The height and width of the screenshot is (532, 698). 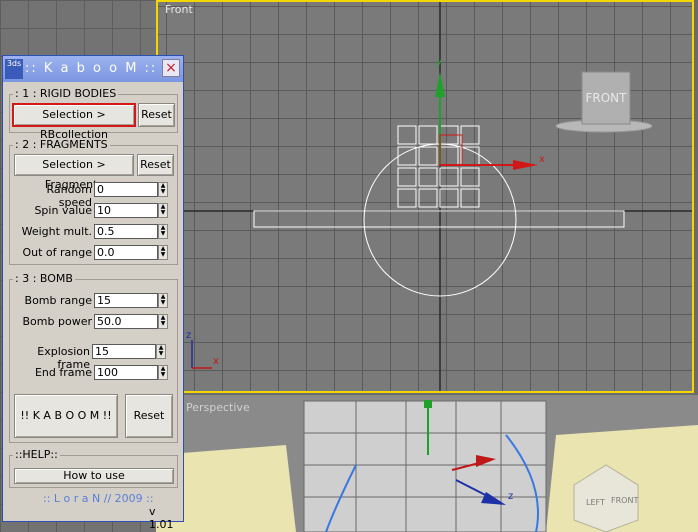 I want to click on bomb-range-label: Bomb range, so click(x=58, y=300).